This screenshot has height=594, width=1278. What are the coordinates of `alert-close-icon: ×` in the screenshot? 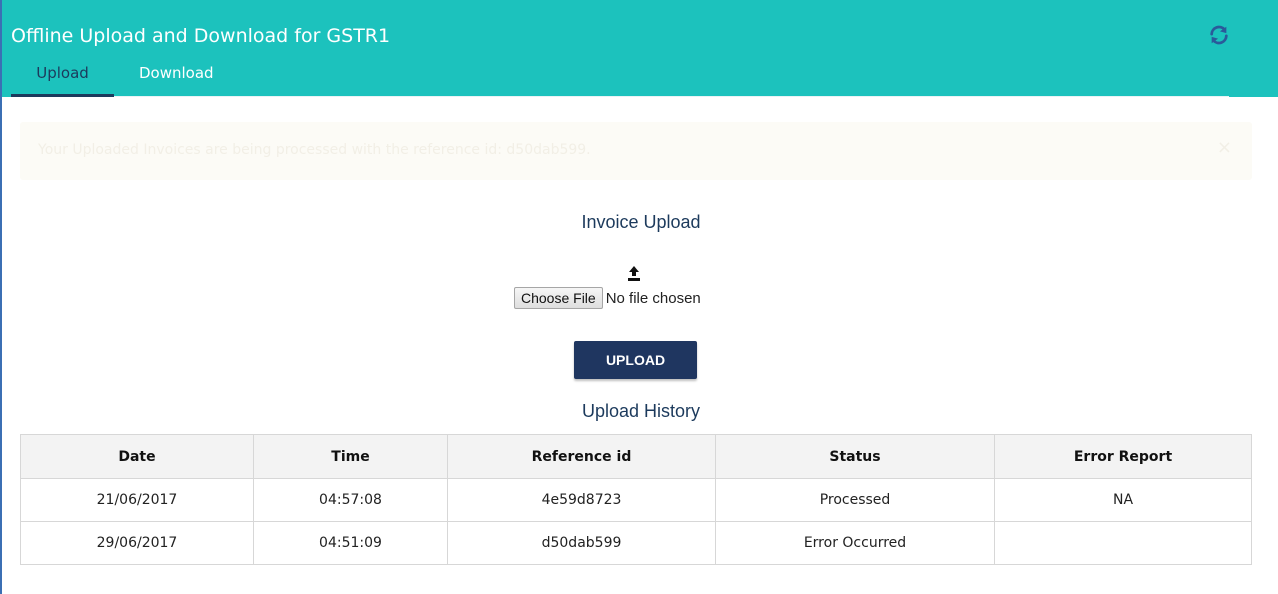 It's located at (1224, 147).